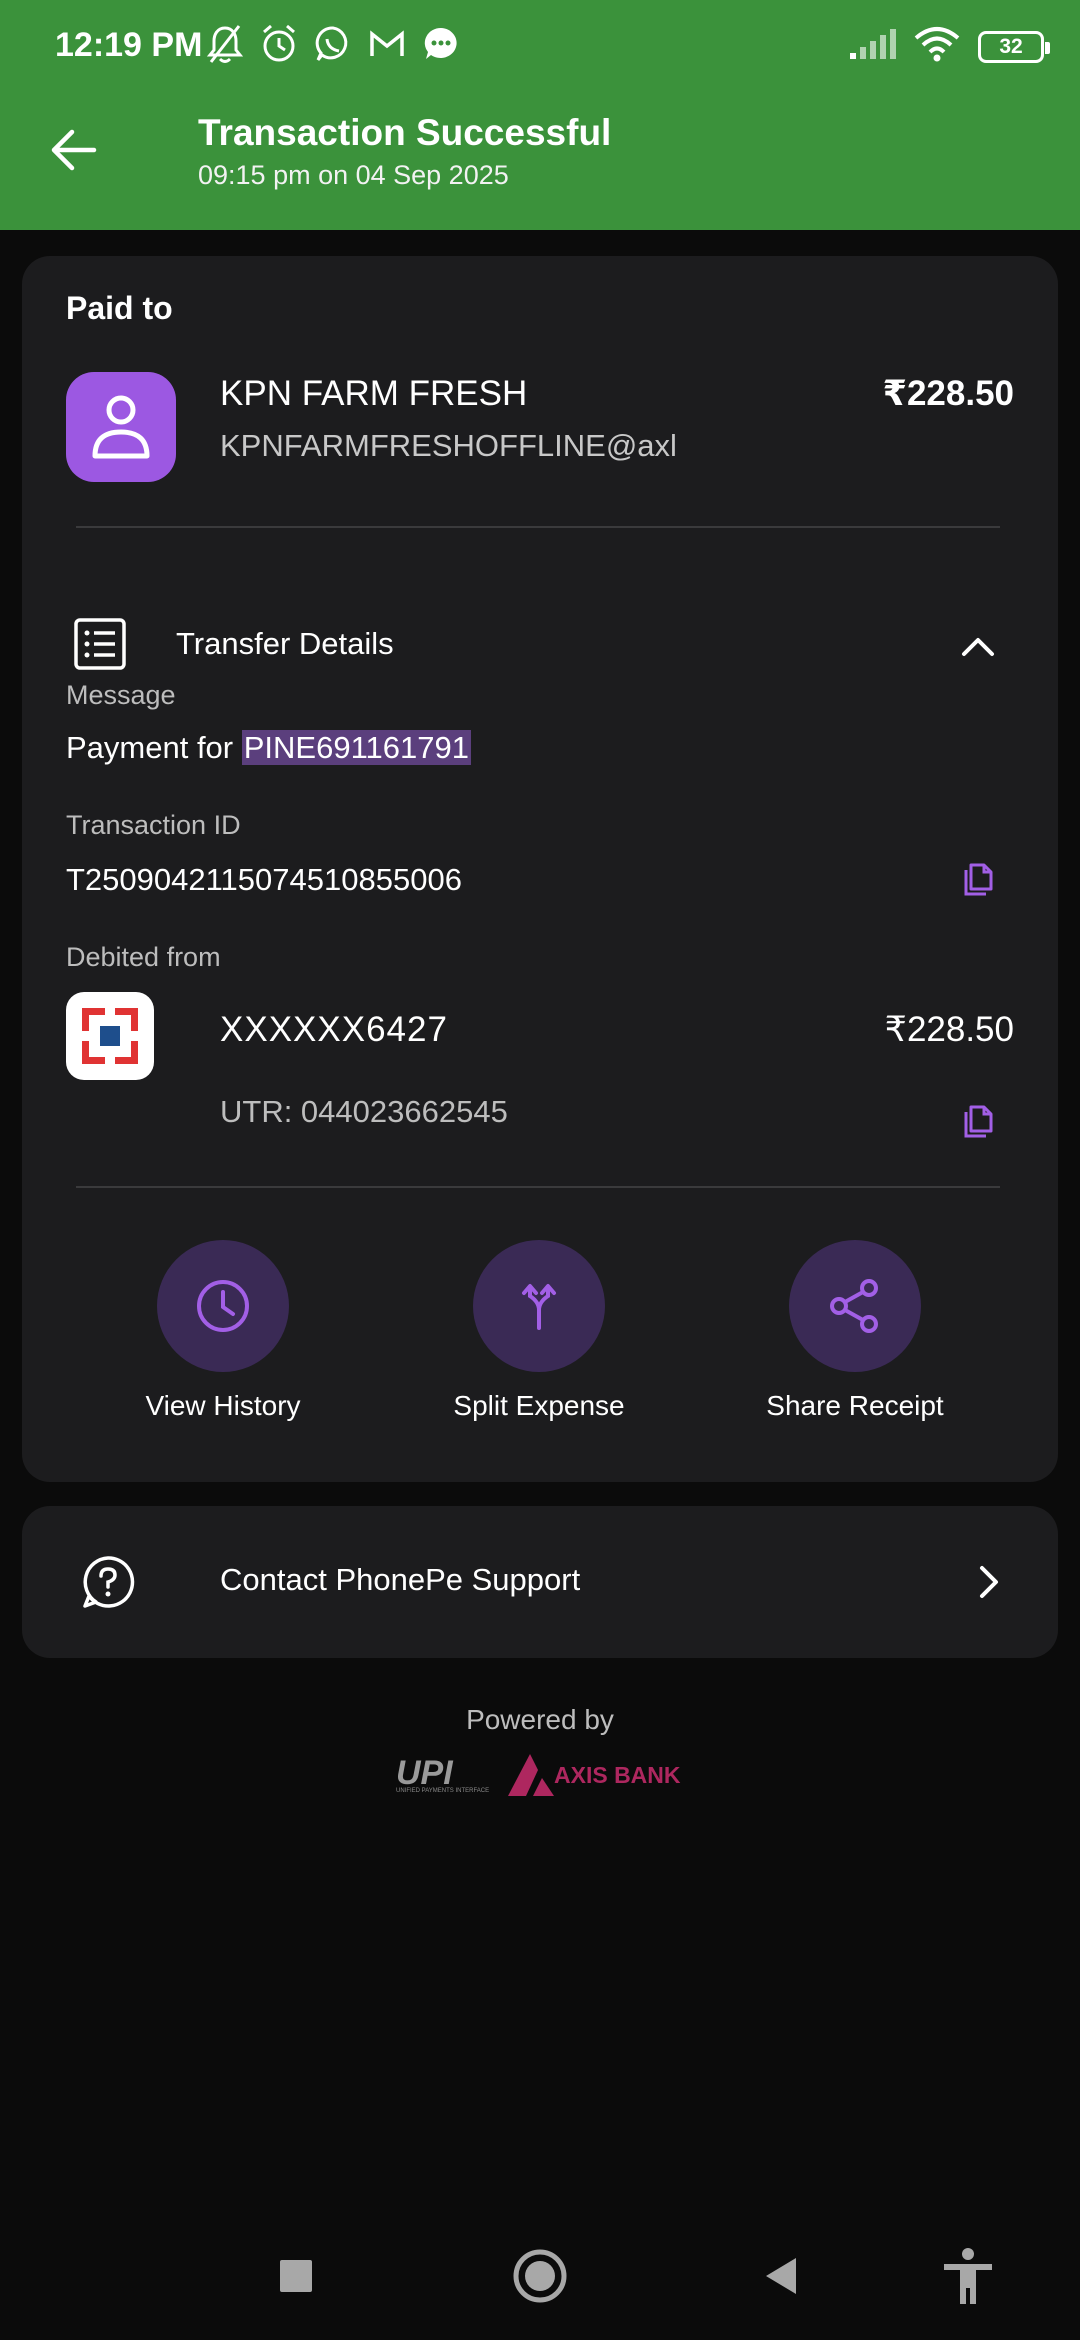  I want to click on arrow-left-icon, so click(74, 150).